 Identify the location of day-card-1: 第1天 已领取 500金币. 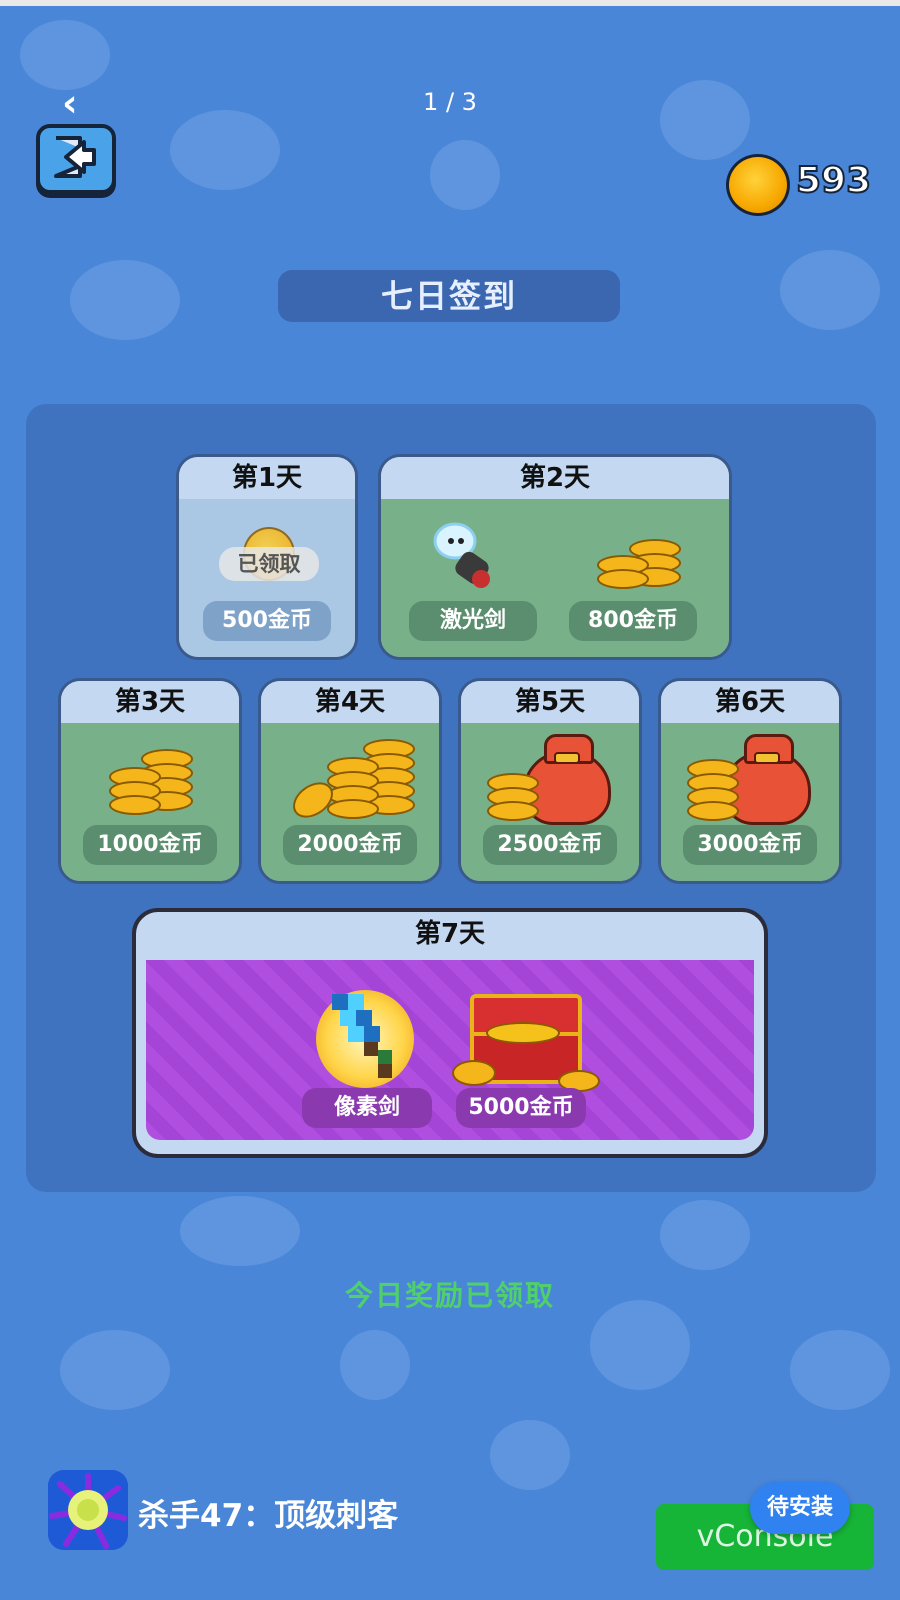
(267, 557).